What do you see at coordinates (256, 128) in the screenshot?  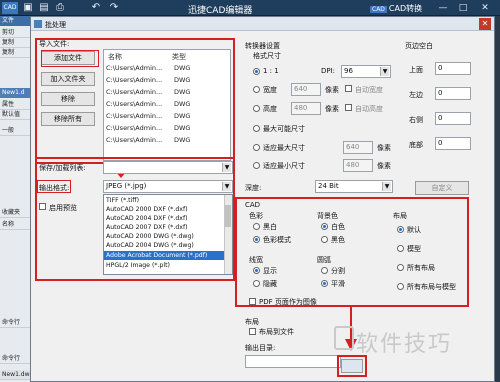 I see `max-size-radio` at bounding box center [256, 128].